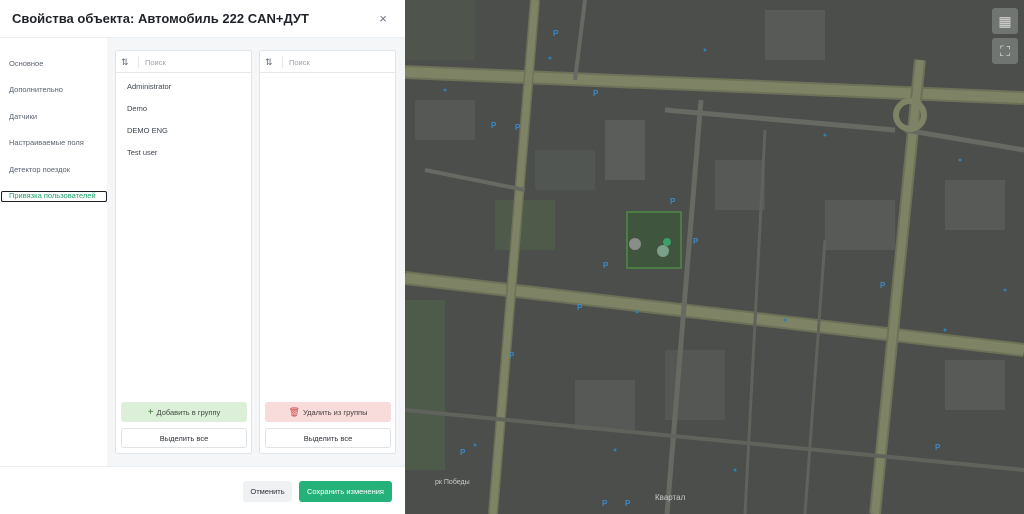 The height and width of the screenshot is (514, 1024). What do you see at coordinates (142, 152) in the screenshot?
I see `list-item: Test user` at bounding box center [142, 152].